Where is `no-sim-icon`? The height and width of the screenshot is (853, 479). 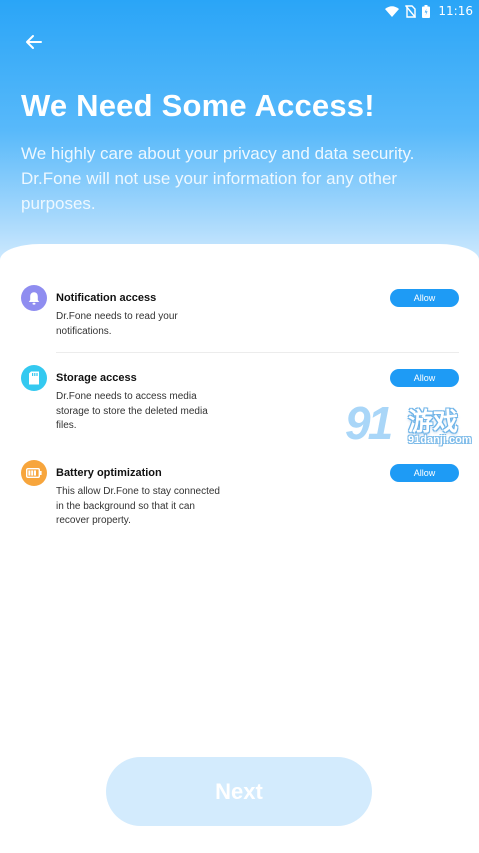
no-sim-icon is located at coordinates (411, 11).